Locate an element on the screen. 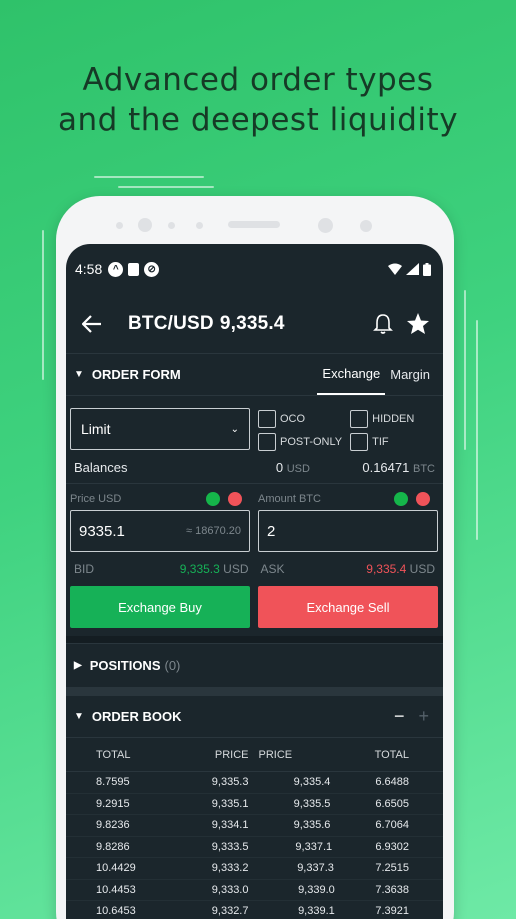 The image size is (516, 919). max-buy-dot is located at coordinates (401, 499).